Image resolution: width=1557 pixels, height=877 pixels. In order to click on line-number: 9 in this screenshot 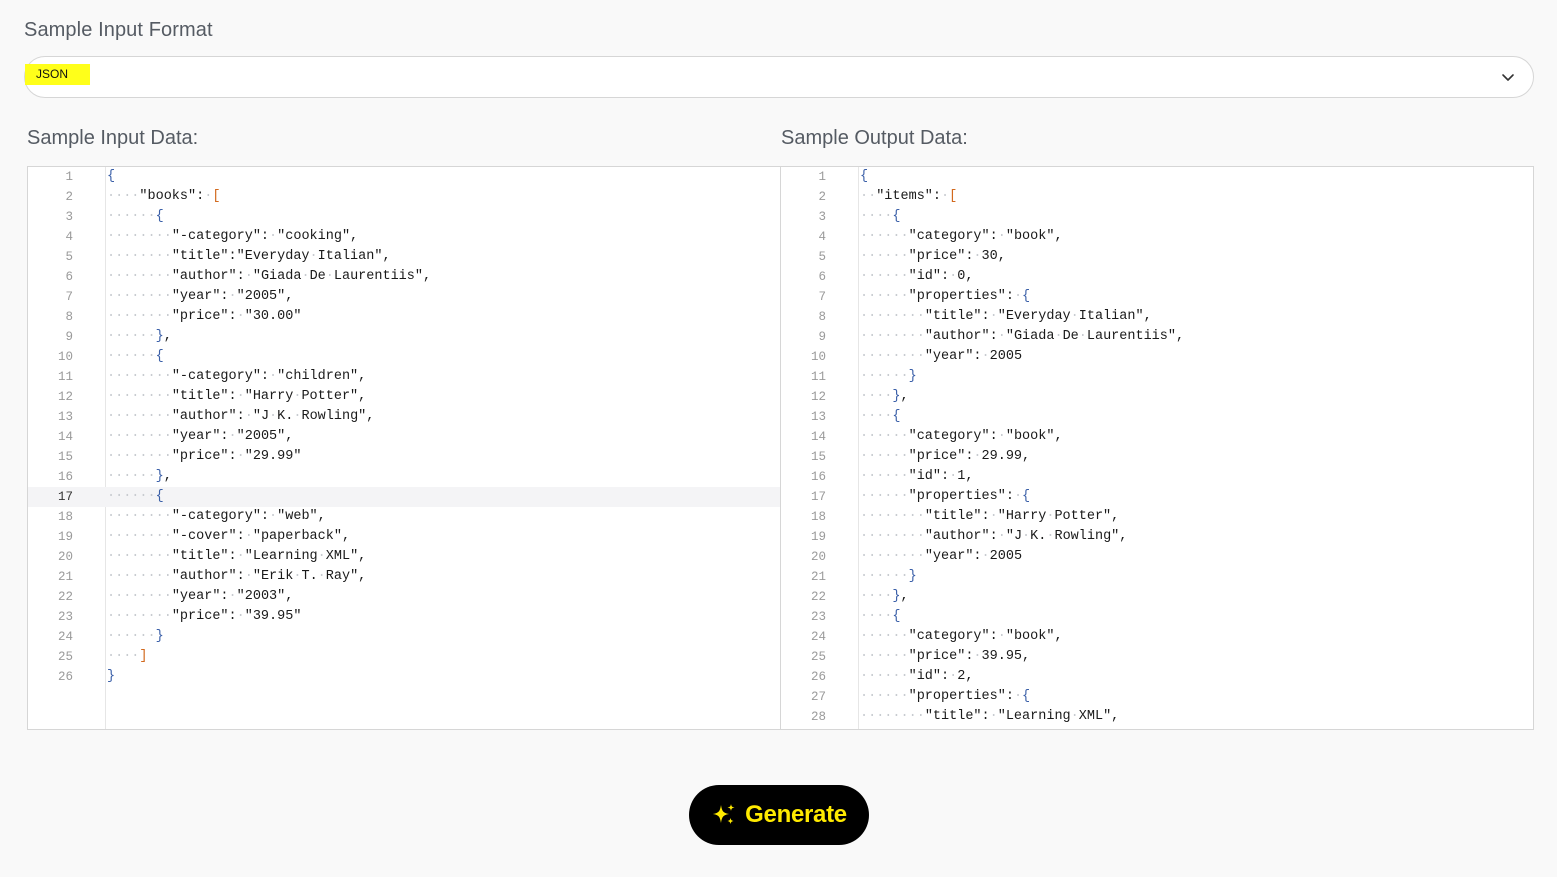, I will do `click(69, 337)`.